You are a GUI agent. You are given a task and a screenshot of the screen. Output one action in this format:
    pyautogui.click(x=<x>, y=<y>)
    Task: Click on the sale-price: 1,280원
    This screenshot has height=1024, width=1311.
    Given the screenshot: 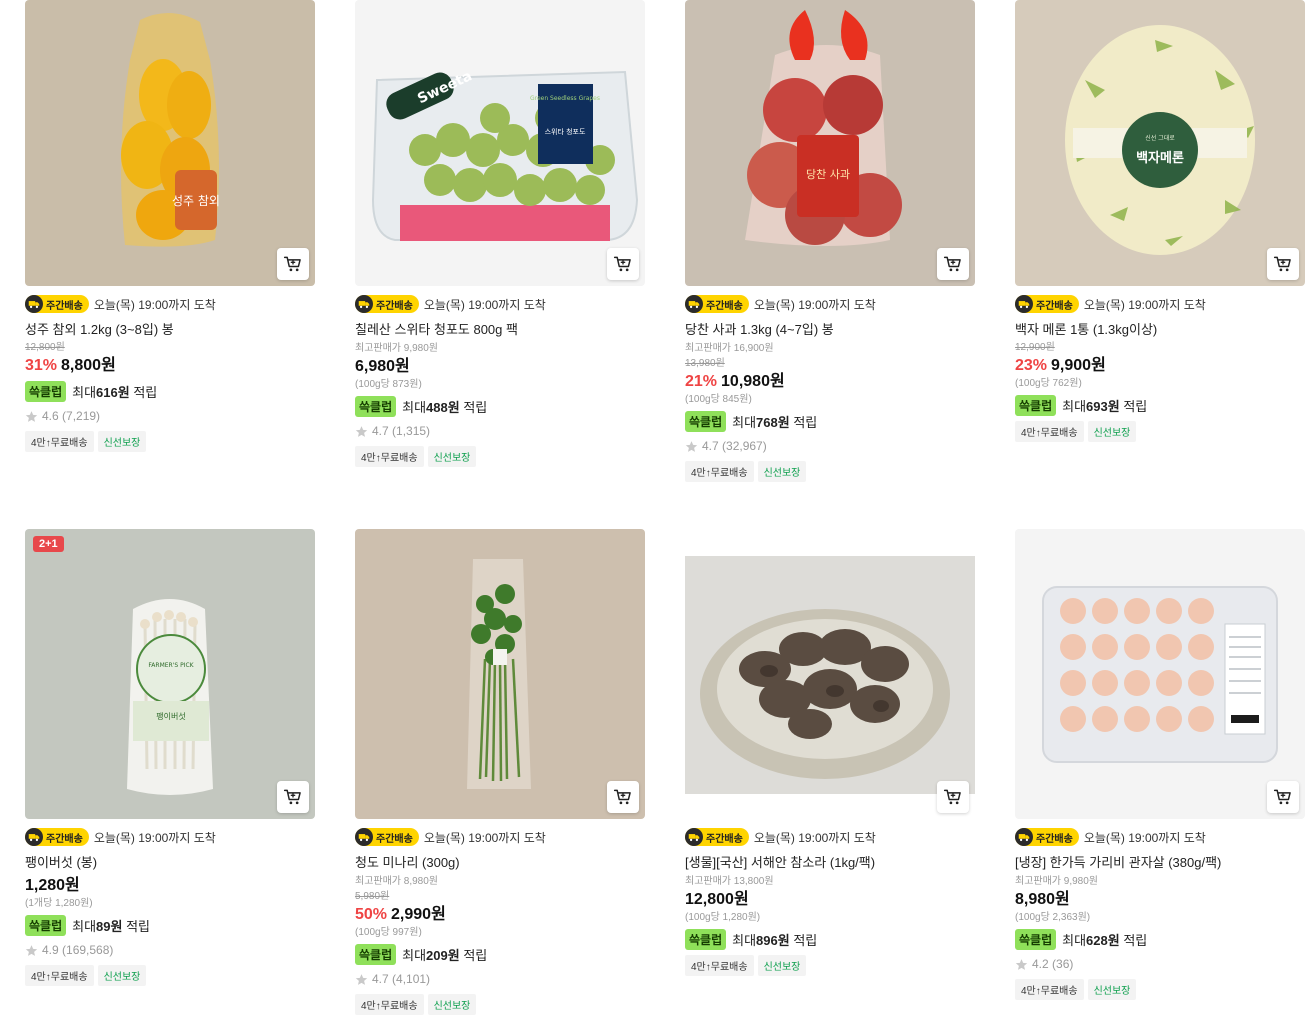 What is the action you would take?
    pyautogui.click(x=52, y=885)
    